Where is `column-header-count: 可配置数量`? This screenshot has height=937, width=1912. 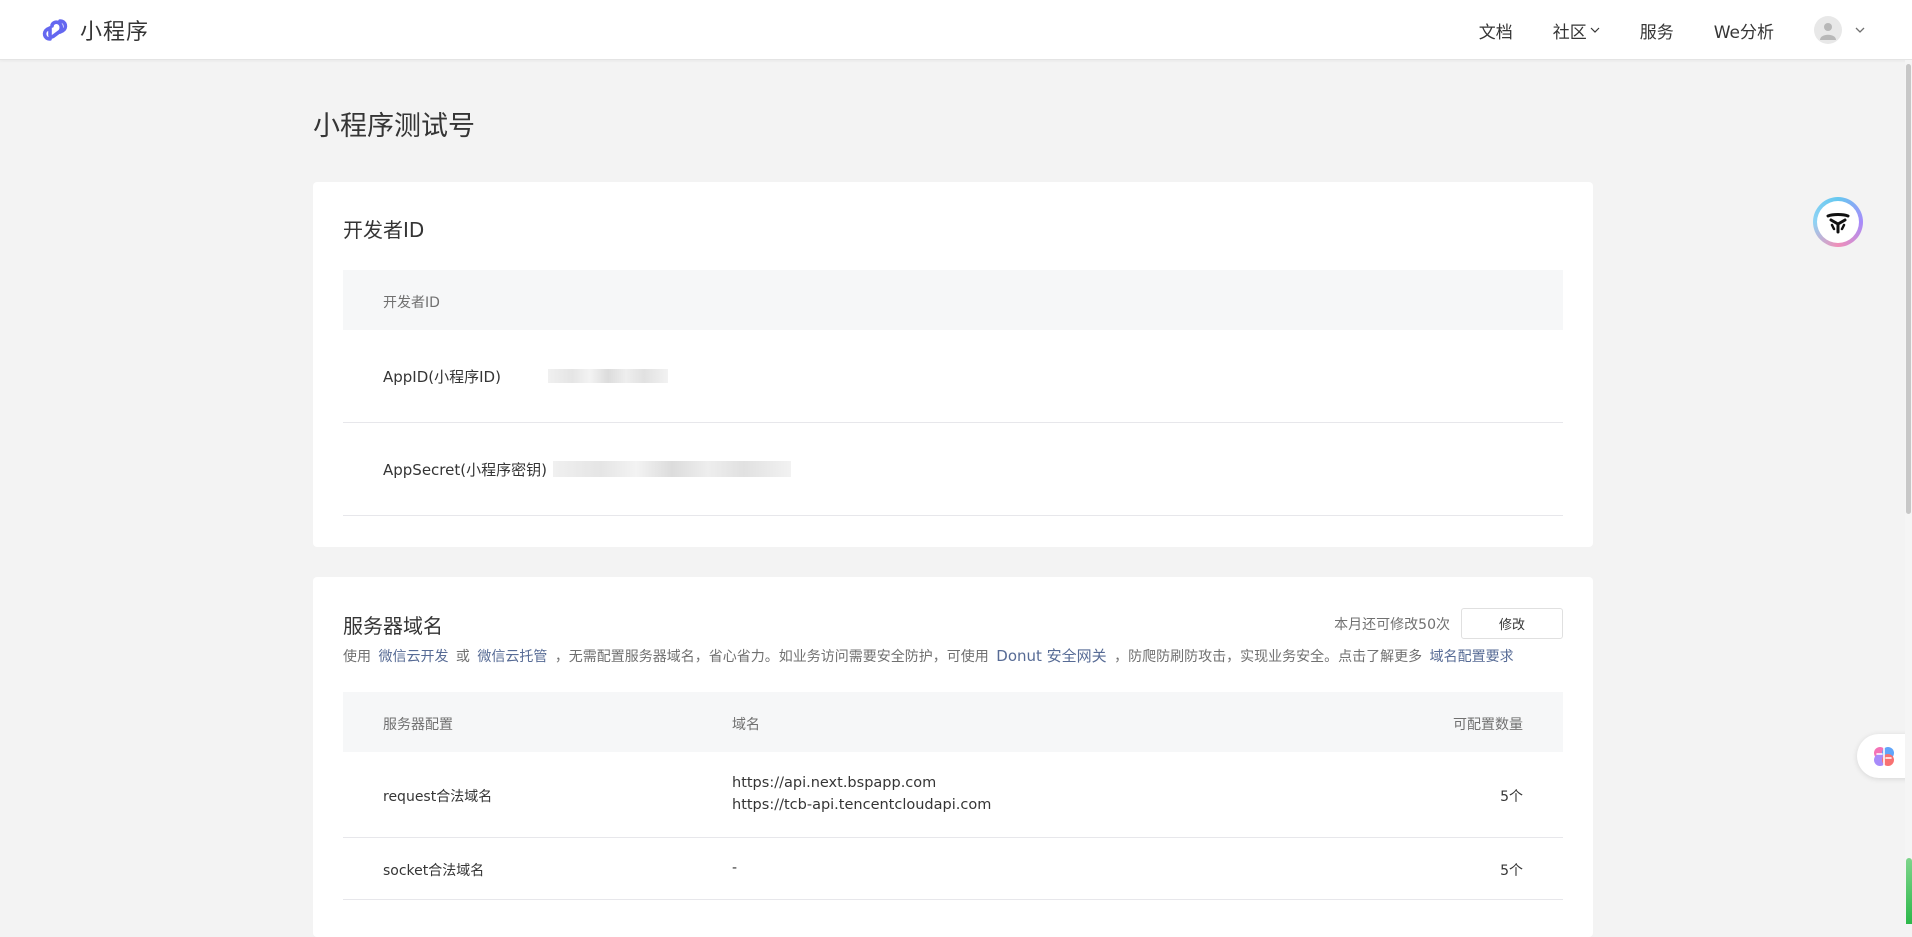
column-header-count: 可配置数量 is located at coordinates (1488, 725).